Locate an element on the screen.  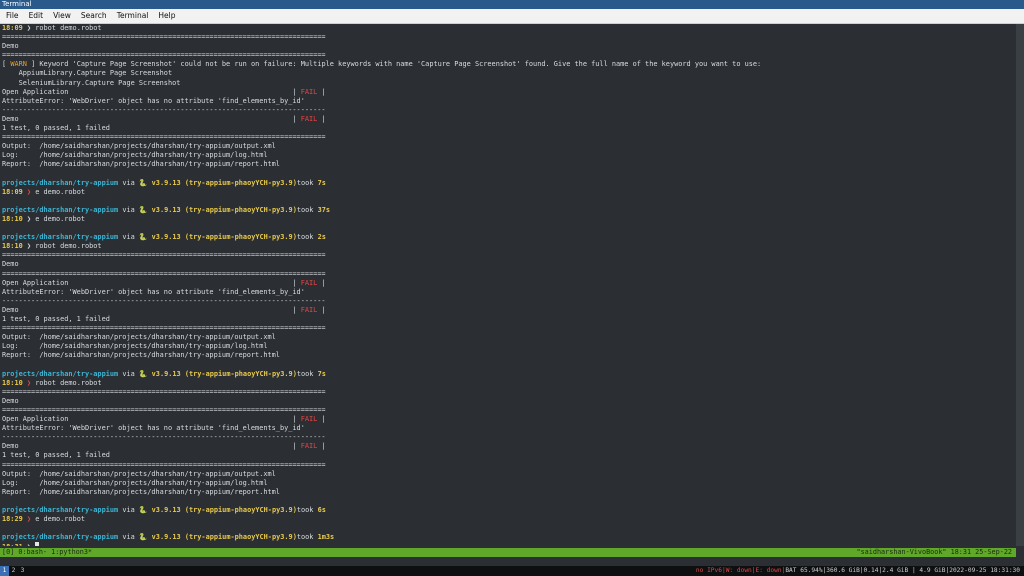
tmux-windows: [0] 0:bash- 1:python3* is located at coordinates (47, 552).